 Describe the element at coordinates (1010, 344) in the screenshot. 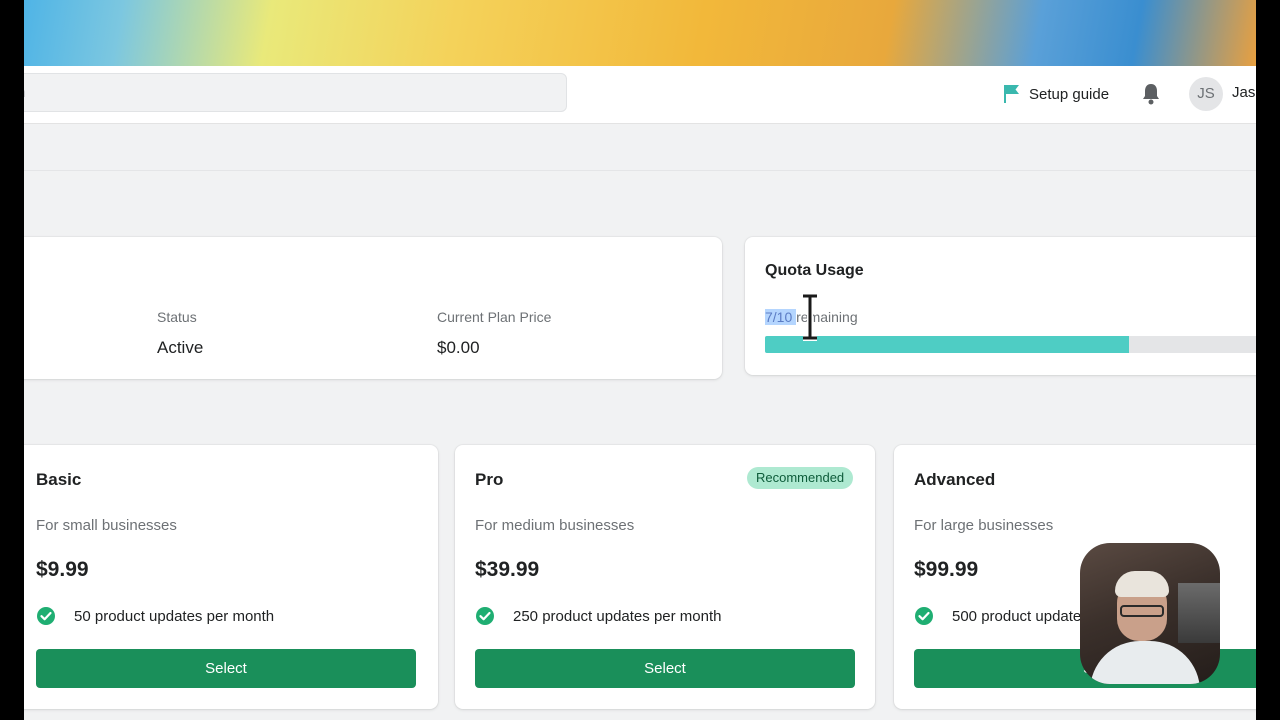

I see `quota-progress-bar` at that location.